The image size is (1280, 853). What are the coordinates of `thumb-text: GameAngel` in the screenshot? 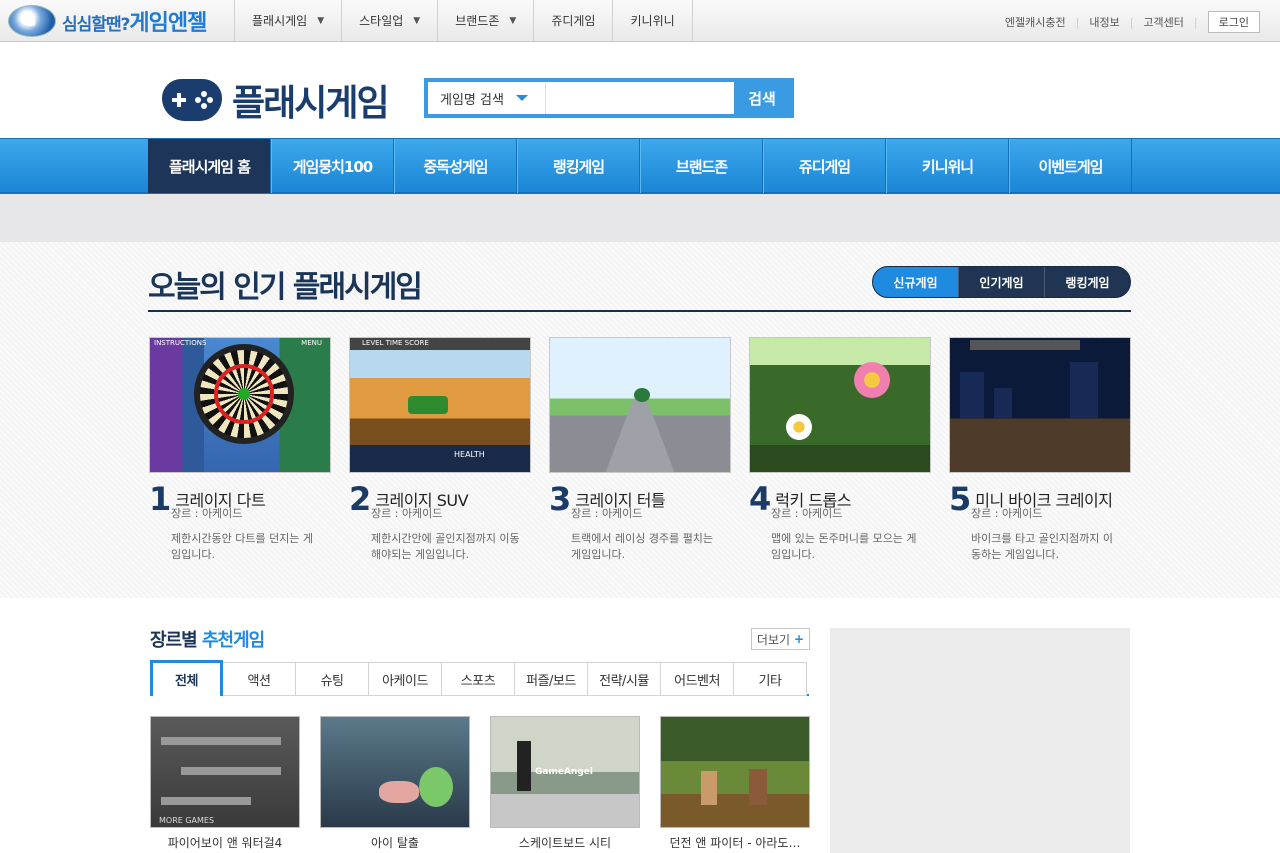 It's located at (564, 772).